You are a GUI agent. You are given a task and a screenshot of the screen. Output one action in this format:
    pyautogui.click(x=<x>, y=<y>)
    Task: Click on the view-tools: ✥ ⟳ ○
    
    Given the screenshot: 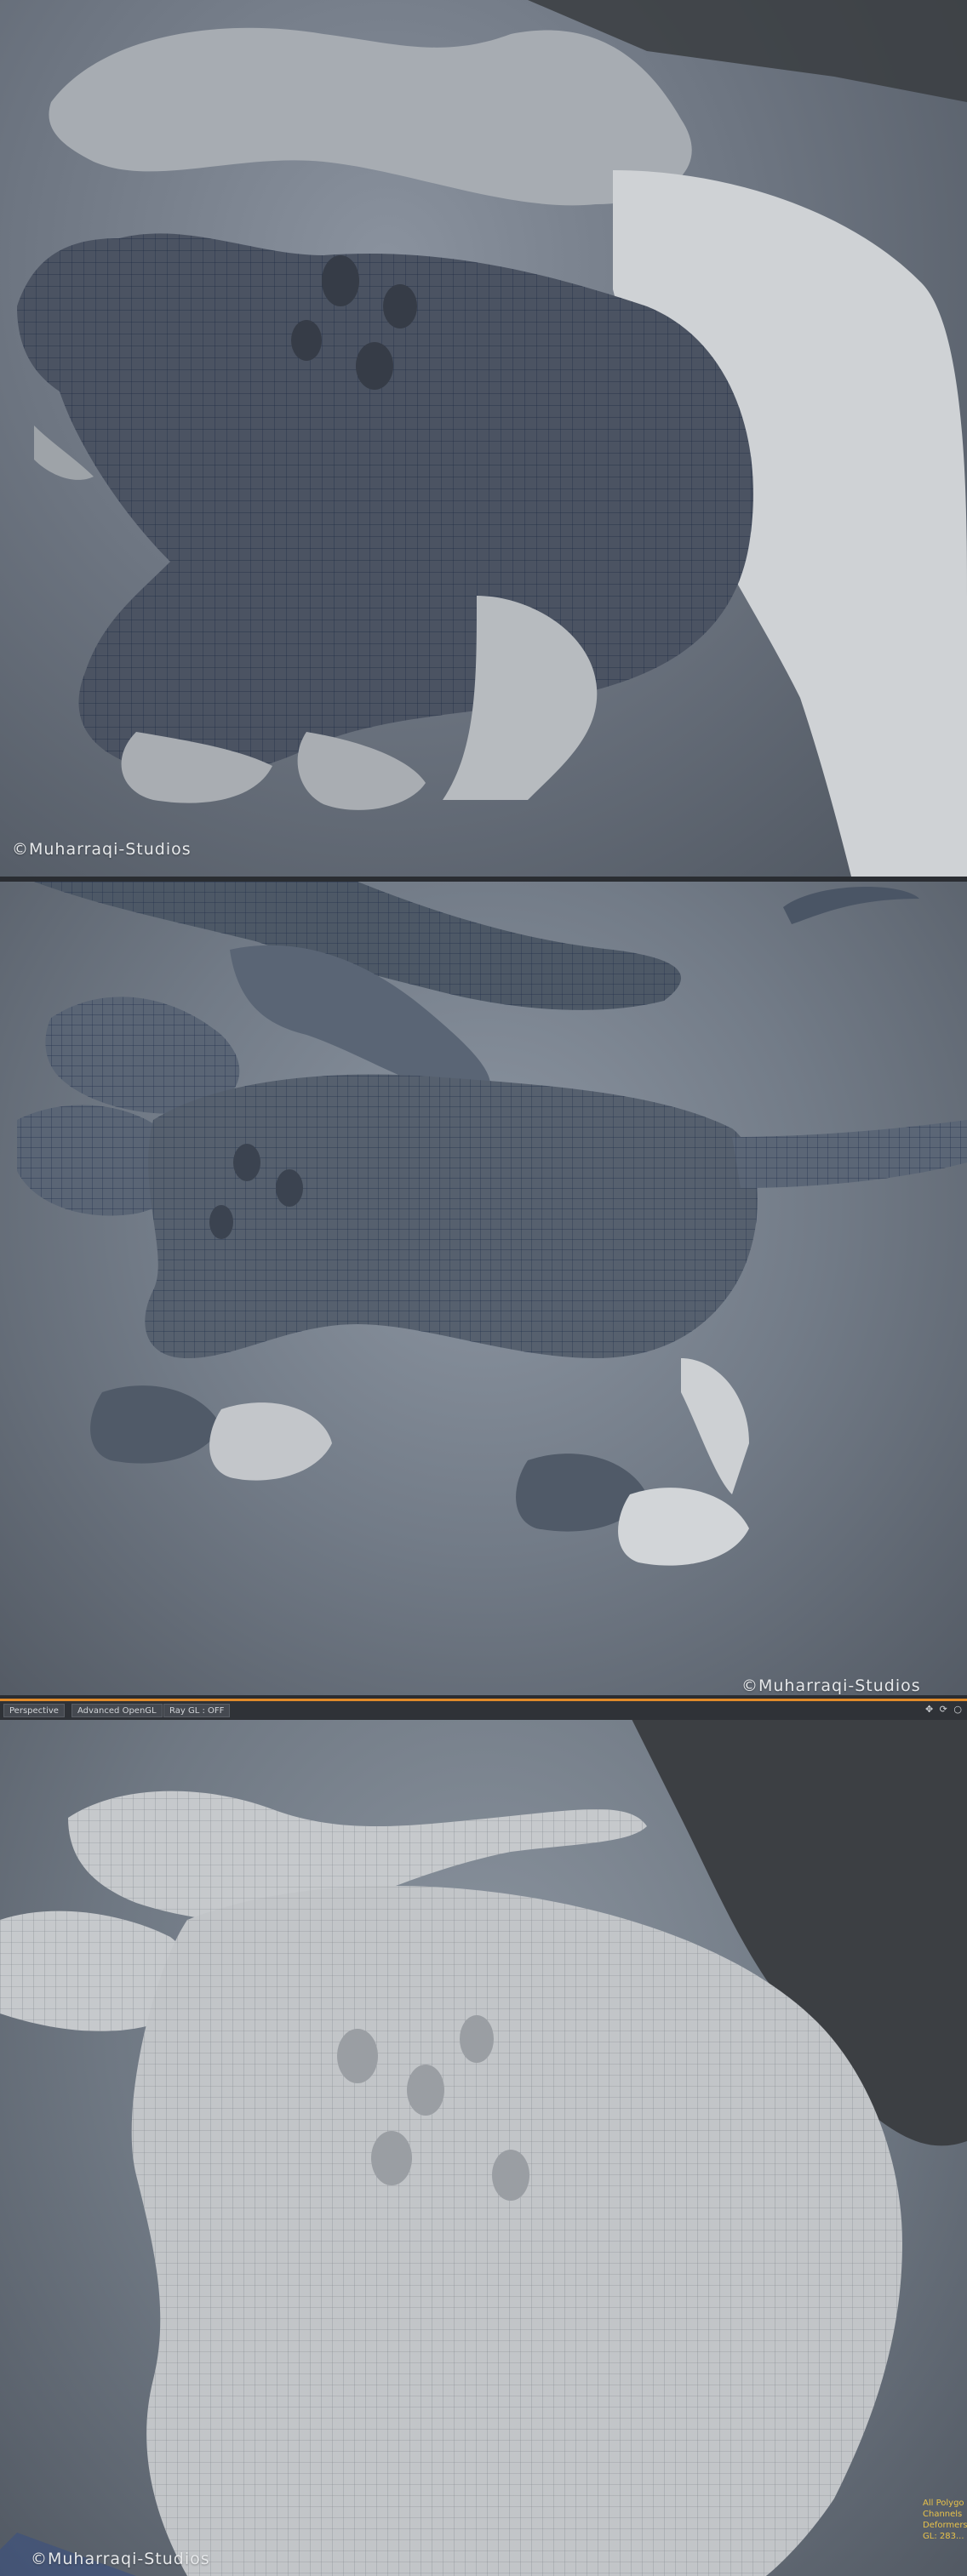 What is the action you would take?
    pyautogui.click(x=942, y=1709)
    